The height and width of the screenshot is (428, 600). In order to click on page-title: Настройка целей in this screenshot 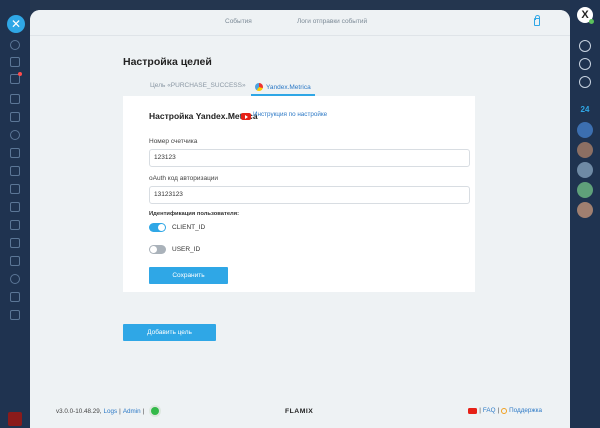, I will do `click(167, 62)`.